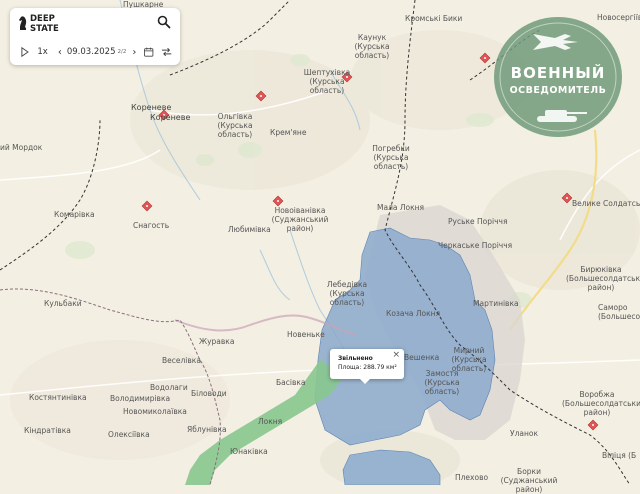 This screenshot has width=640, height=494. I want to click on label-mordok: ий Мордок, so click(21, 147).